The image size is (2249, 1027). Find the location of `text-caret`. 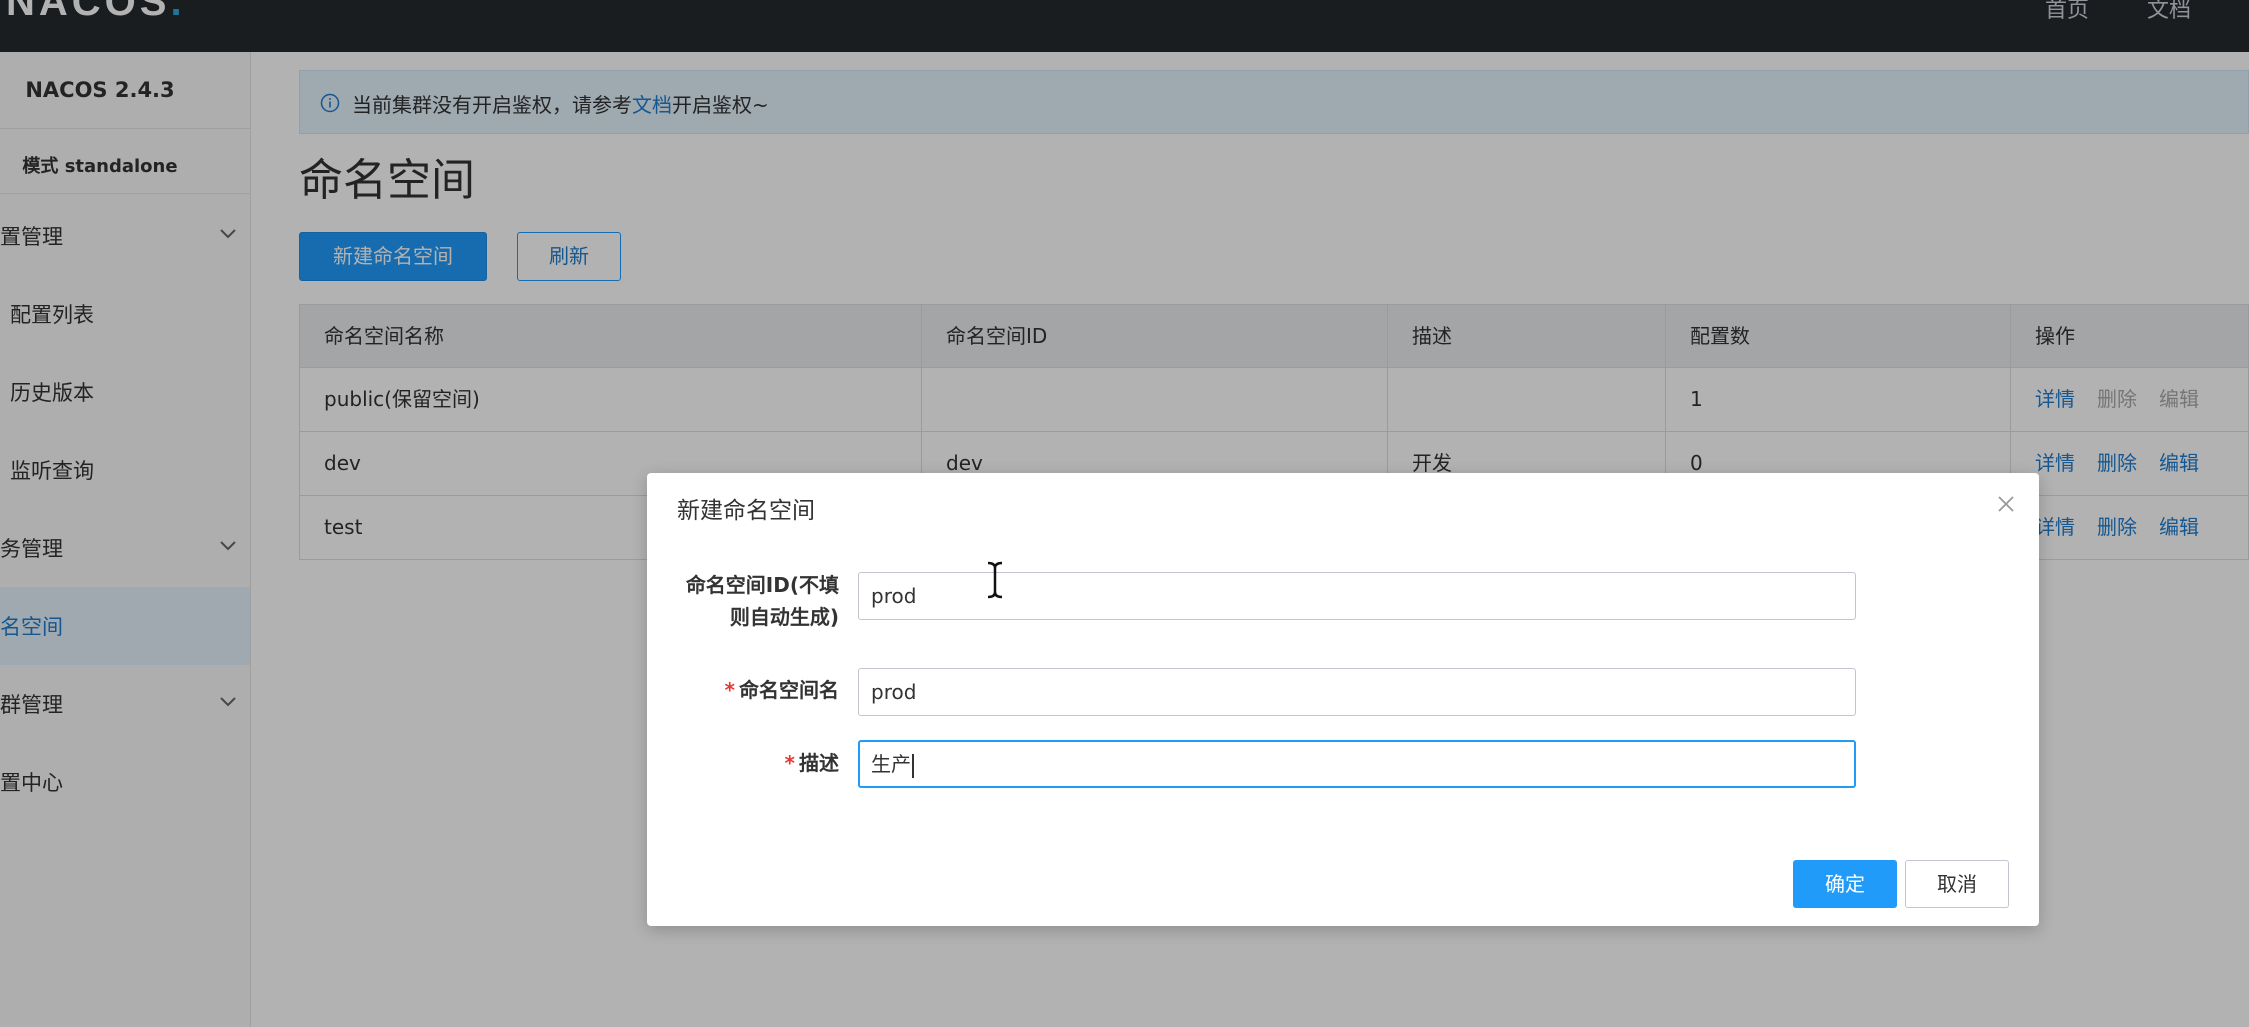

text-caret is located at coordinates (913, 765).